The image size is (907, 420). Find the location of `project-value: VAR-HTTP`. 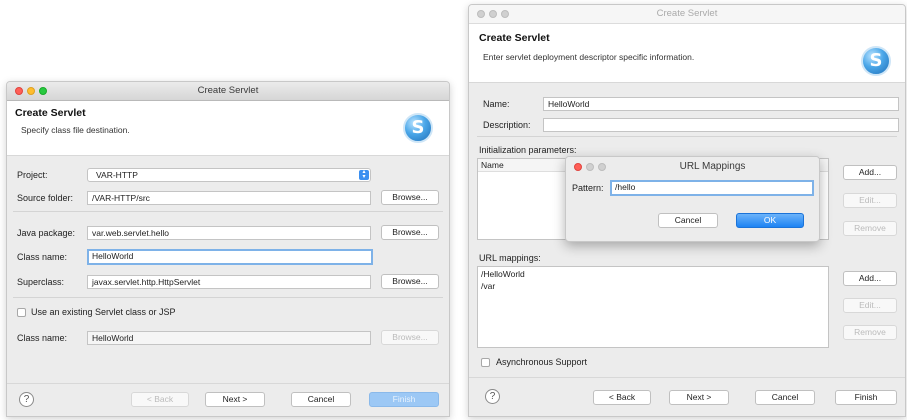

project-value: VAR-HTTP is located at coordinates (117, 175).